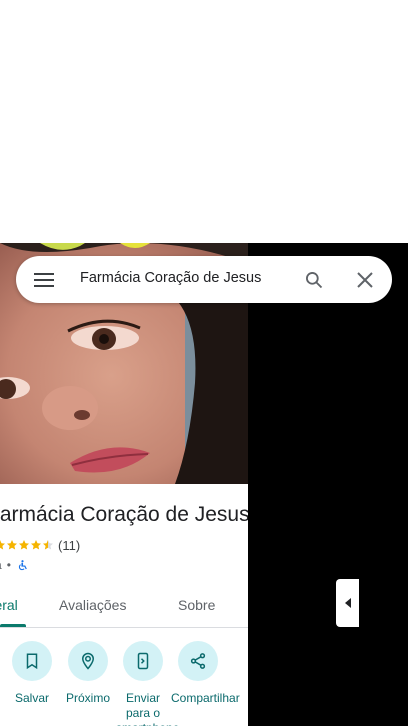 The width and height of the screenshot is (408, 726). I want to click on send-to-phone-button-circle, so click(143, 661).